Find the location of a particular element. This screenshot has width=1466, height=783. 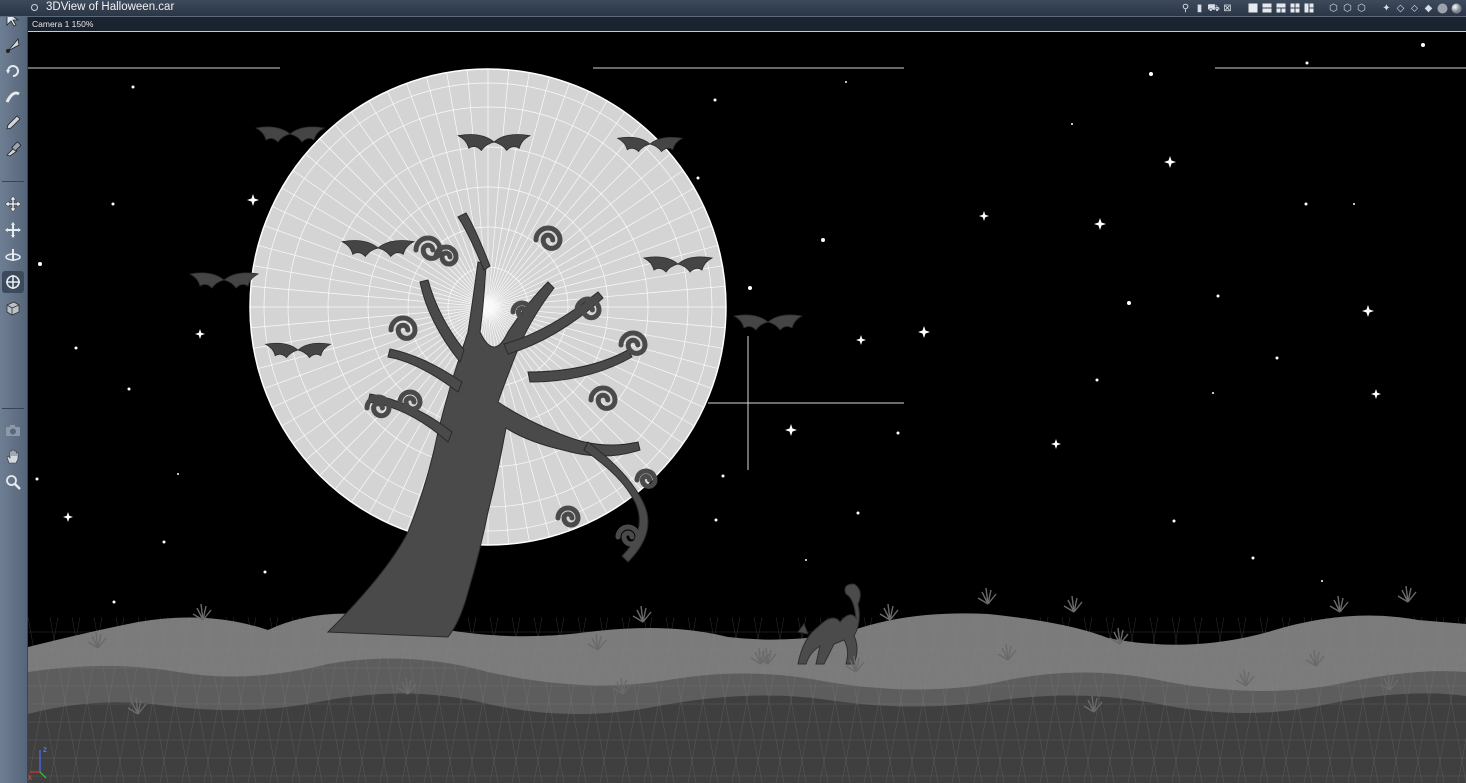

cube-outline-icon: ◇ is located at coordinates (1400, 8).